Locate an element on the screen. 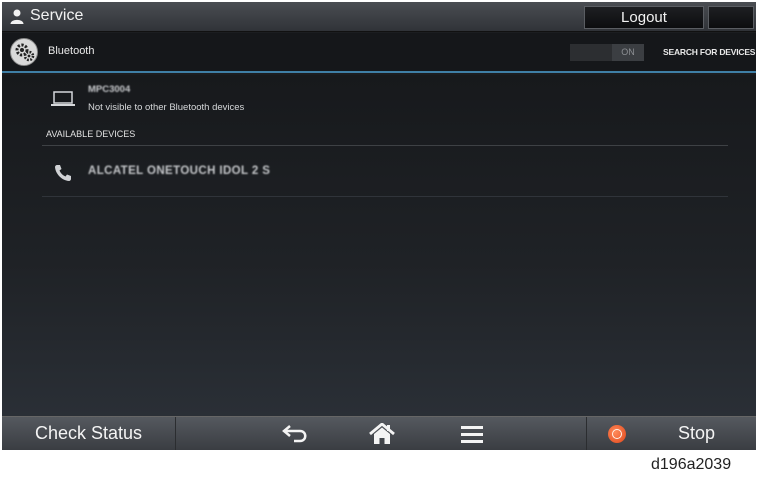 Image resolution: width=758 pixels, height=480 pixels. phone-icon is located at coordinates (63, 175).